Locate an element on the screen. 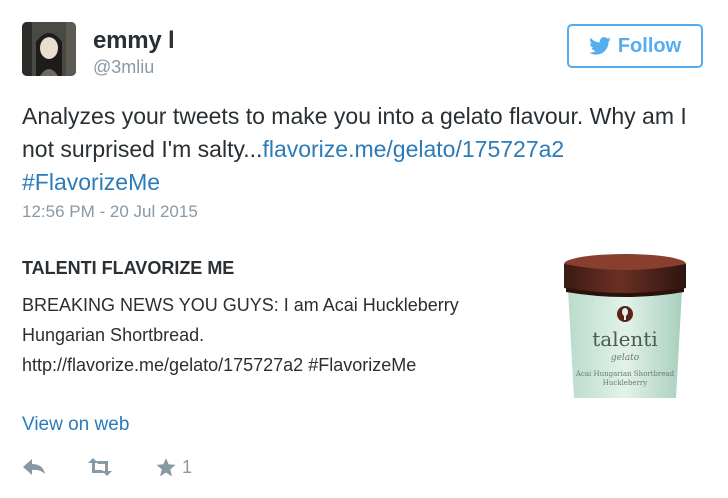 The image size is (728, 498). avatar is located at coordinates (49, 49).